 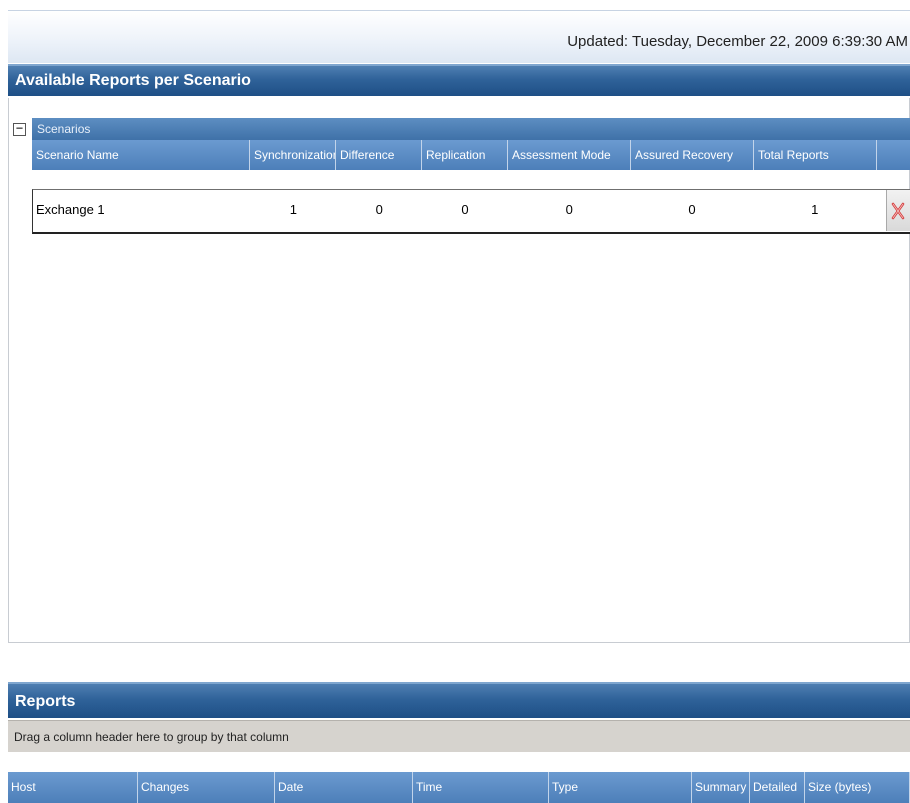 I want to click on column-header-size: Size (bytes), so click(x=857, y=787).